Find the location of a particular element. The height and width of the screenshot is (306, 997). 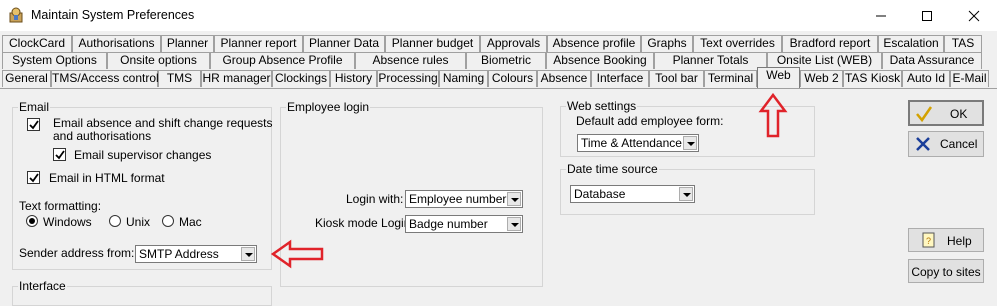

tab-group-absence-profile: Group Absence Profile is located at coordinates (282, 60).